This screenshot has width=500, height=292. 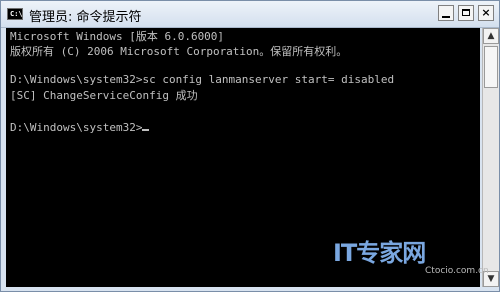 I want to click on vertical-scrollbar: ▲ ▼, so click(x=490, y=157).